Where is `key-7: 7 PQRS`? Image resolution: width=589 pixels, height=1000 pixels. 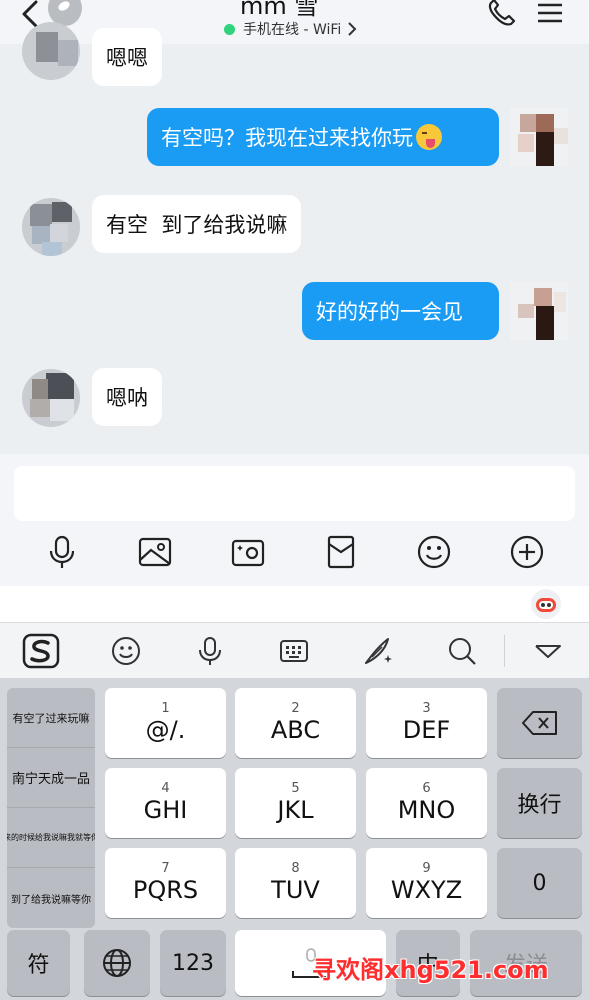 key-7: 7 PQRS is located at coordinates (165, 883).